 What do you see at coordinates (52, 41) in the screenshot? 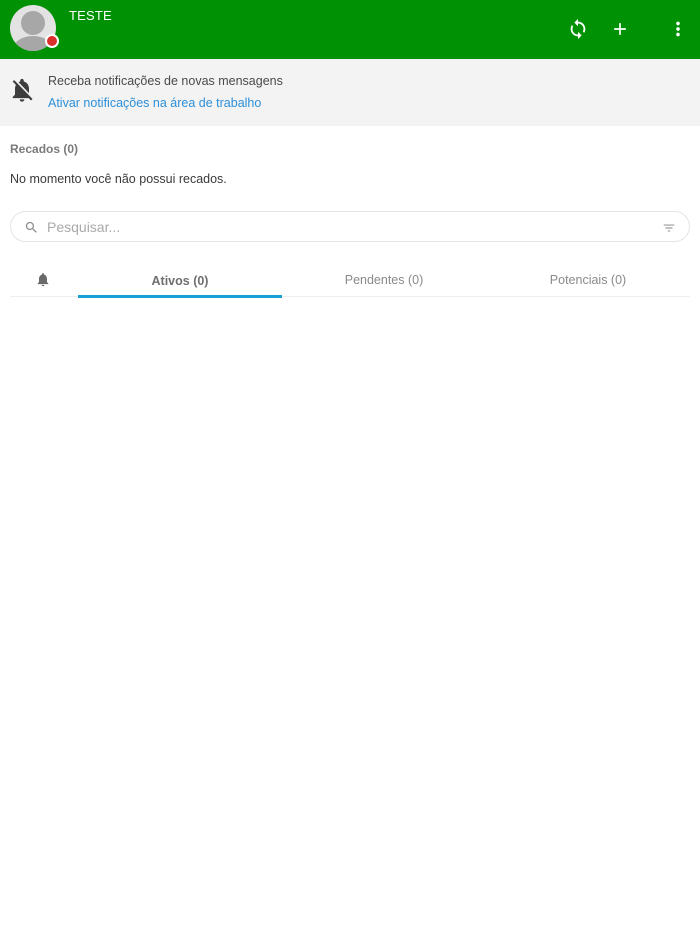
I see `status-indicator` at bounding box center [52, 41].